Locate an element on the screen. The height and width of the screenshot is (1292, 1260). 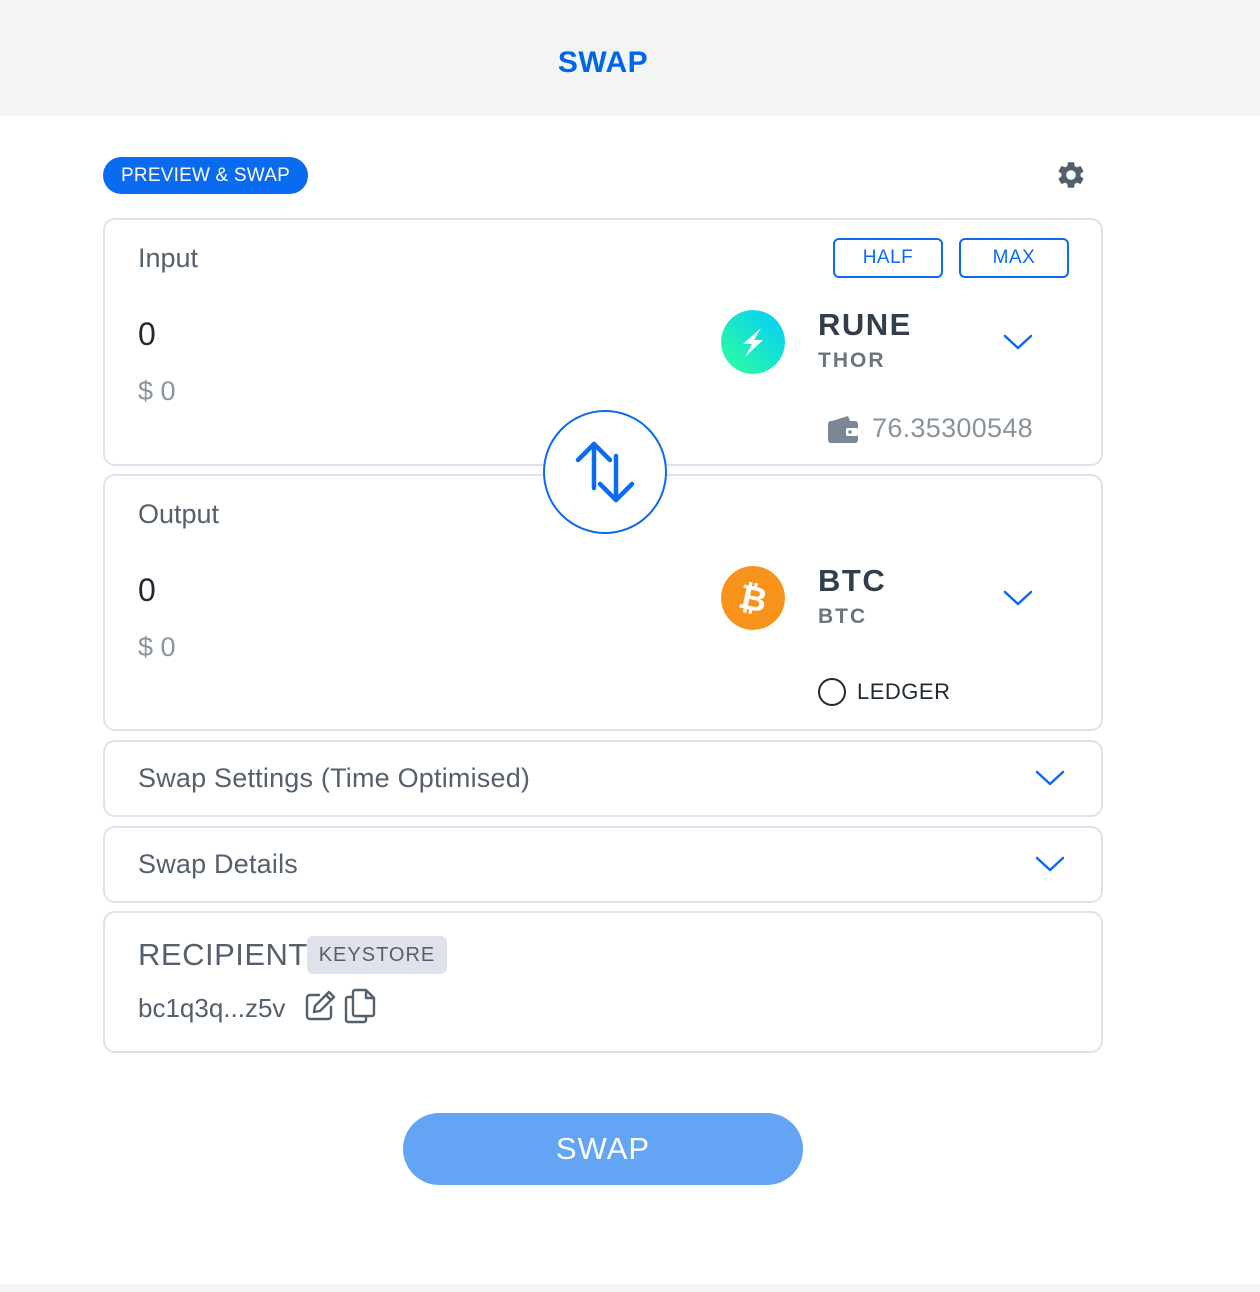
input-balance: 76.35300548 is located at coordinates (930, 428).